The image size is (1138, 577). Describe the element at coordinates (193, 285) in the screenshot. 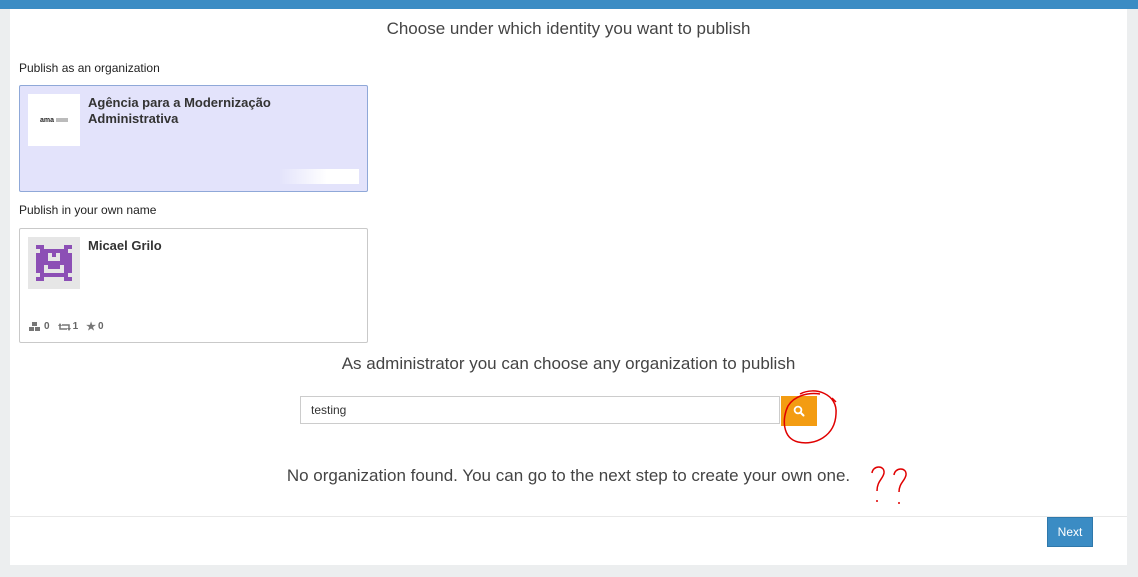

I see `user-card: Micael Grilo 0 1 ★ 0` at that location.